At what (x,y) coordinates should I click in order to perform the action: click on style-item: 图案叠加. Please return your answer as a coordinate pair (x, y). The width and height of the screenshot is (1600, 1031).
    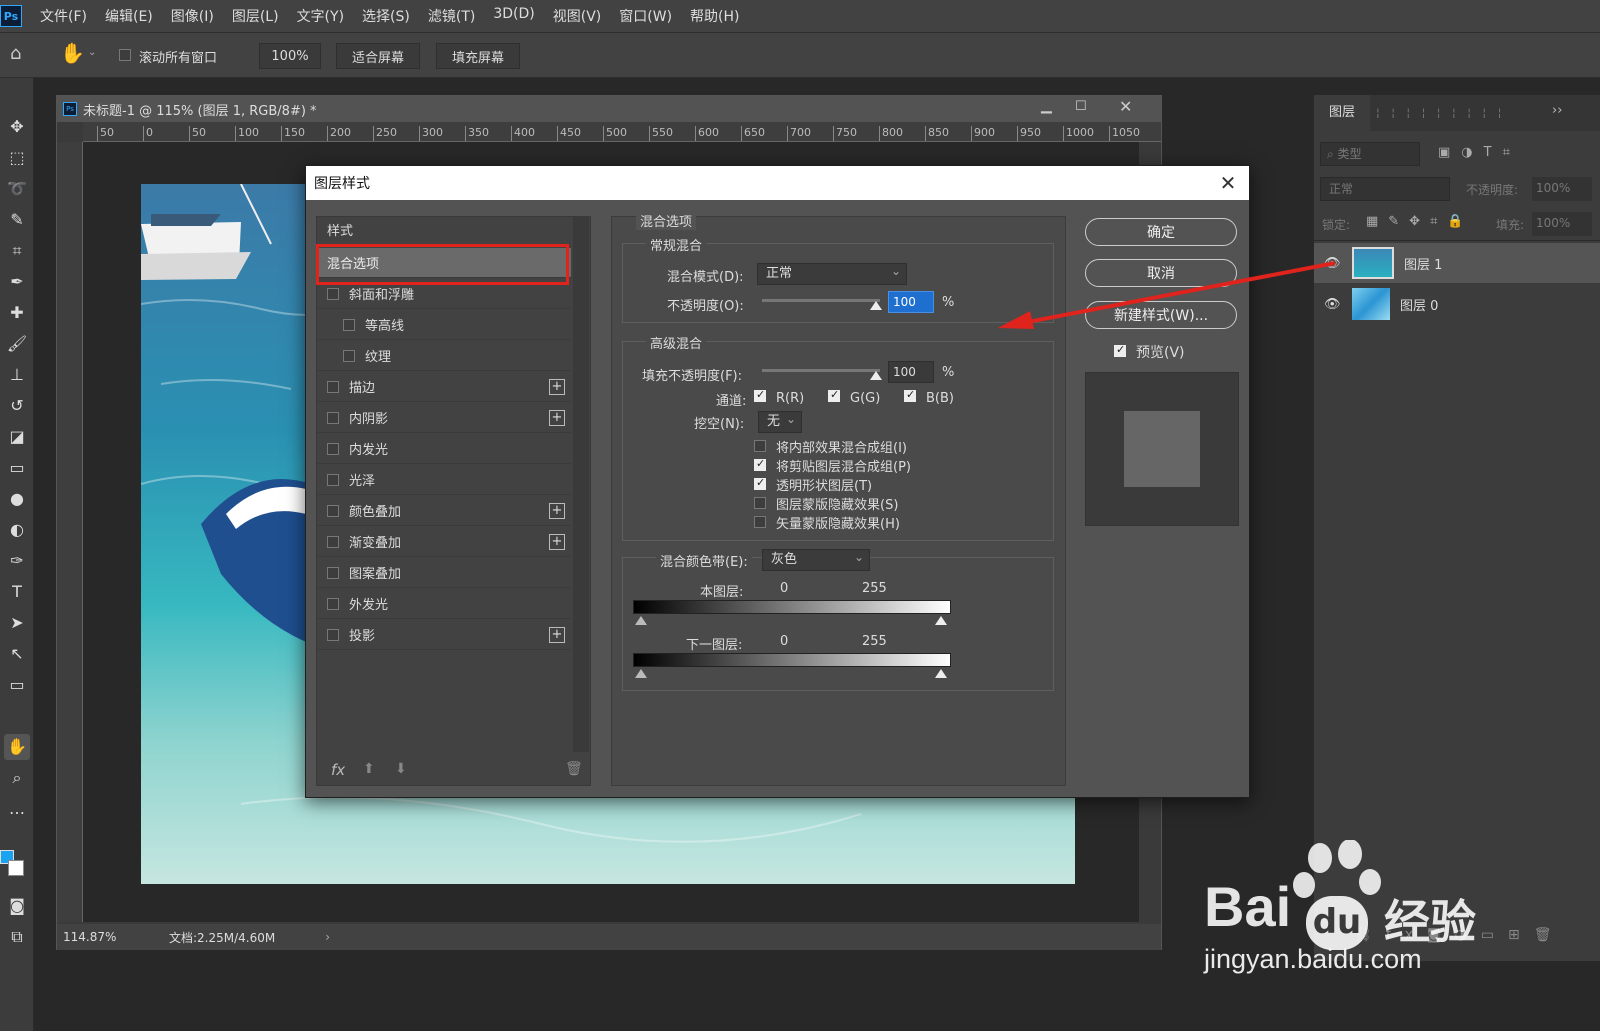
    Looking at the image, I should click on (444, 573).